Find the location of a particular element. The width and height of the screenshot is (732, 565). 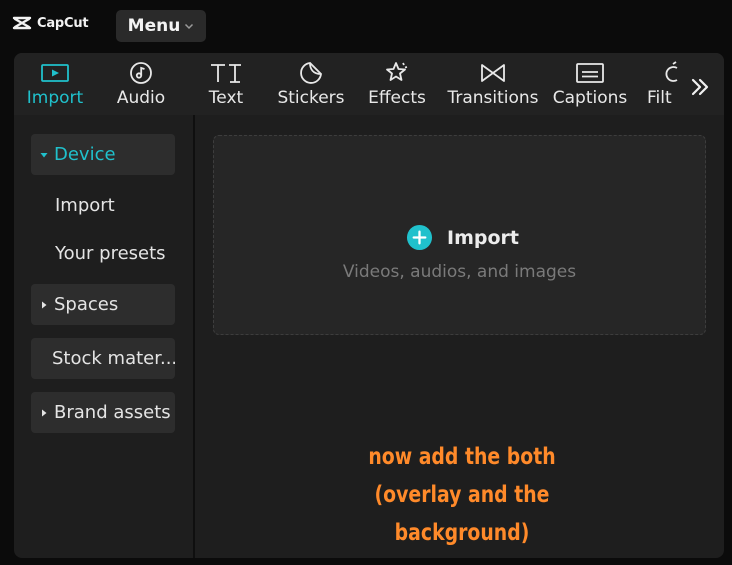

sidebar-divider is located at coordinates (194, 336).